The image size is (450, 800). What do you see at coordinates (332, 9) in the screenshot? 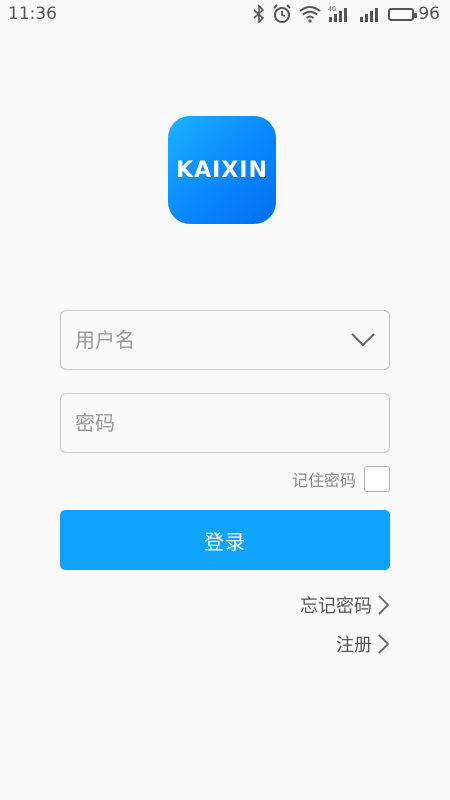
I see `svg-text: 4G` at bounding box center [332, 9].